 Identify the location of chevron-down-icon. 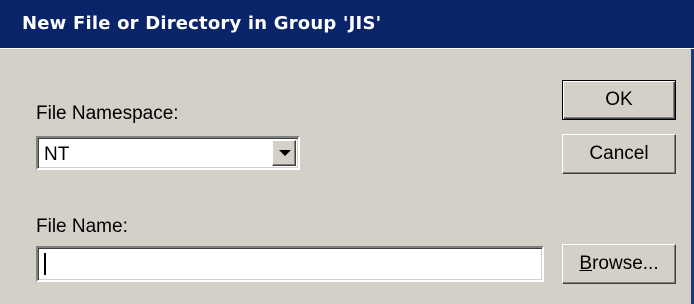
(285, 153).